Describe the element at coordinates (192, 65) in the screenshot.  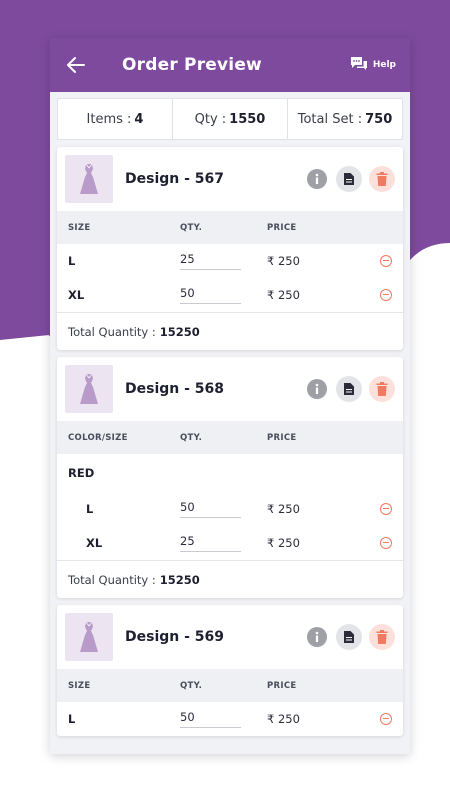
I see `page-title: Order Preview` at that location.